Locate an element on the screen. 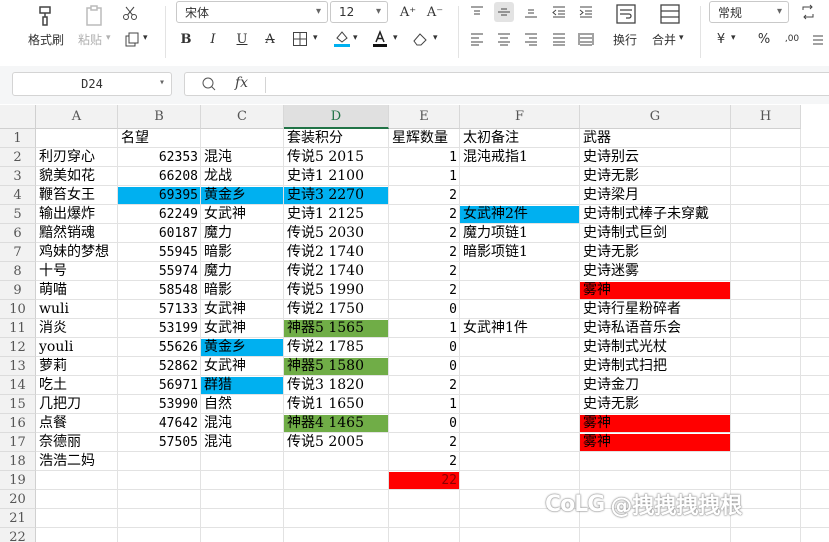 The width and height of the screenshot is (829, 542). cell-b16: 47642 is located at coordinates (159, 423).